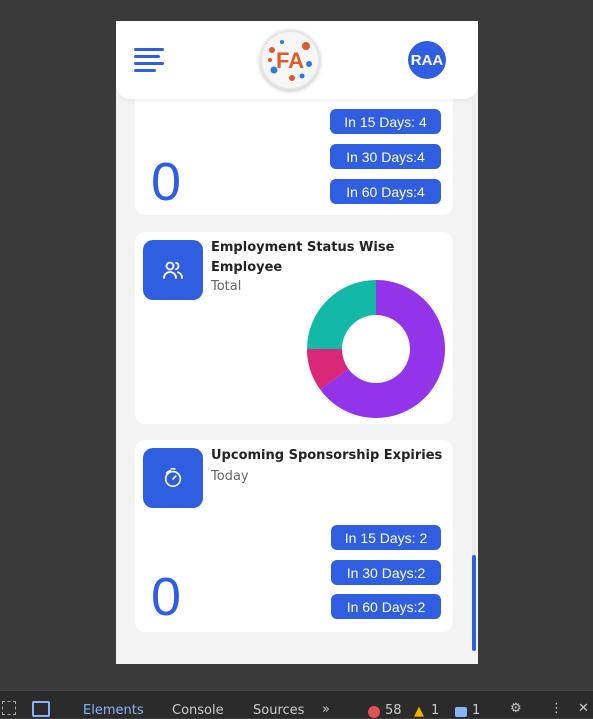 This screenshot has width=593, height=719. What do you see at coordinates (166, 182) in the screenshot?
I see `expiry-count: 0` at bounding box center [166, 182].